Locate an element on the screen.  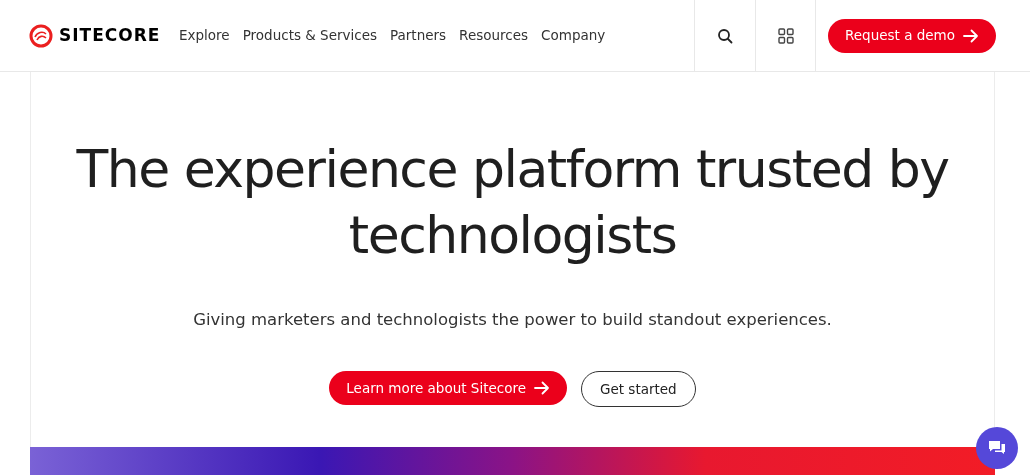
chat-button is located at coordinates (997, 448).